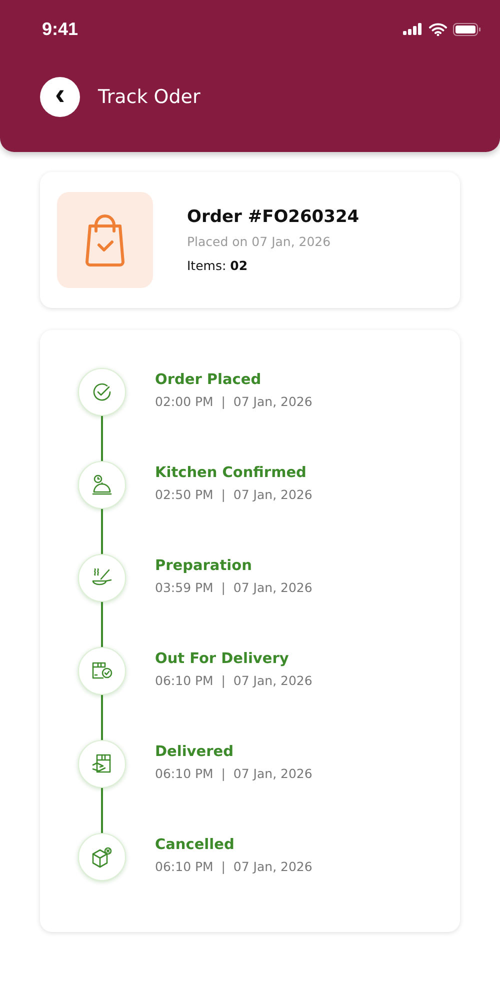 The width and height of the screenshot is (500, 1000). What do you see at coordinates (60, 97) in the screenshot?
I see `back-button: ‹` at bounding box center [60, 97].